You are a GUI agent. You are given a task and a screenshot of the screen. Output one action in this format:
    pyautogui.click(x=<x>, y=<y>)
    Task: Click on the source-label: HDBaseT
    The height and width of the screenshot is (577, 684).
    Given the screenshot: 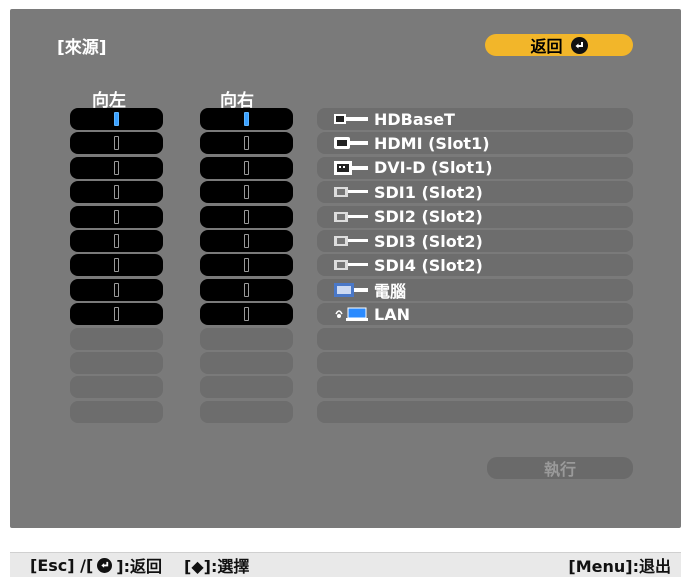 What is the action you would take?
    pyautogui.click(x=414, y=119)
    